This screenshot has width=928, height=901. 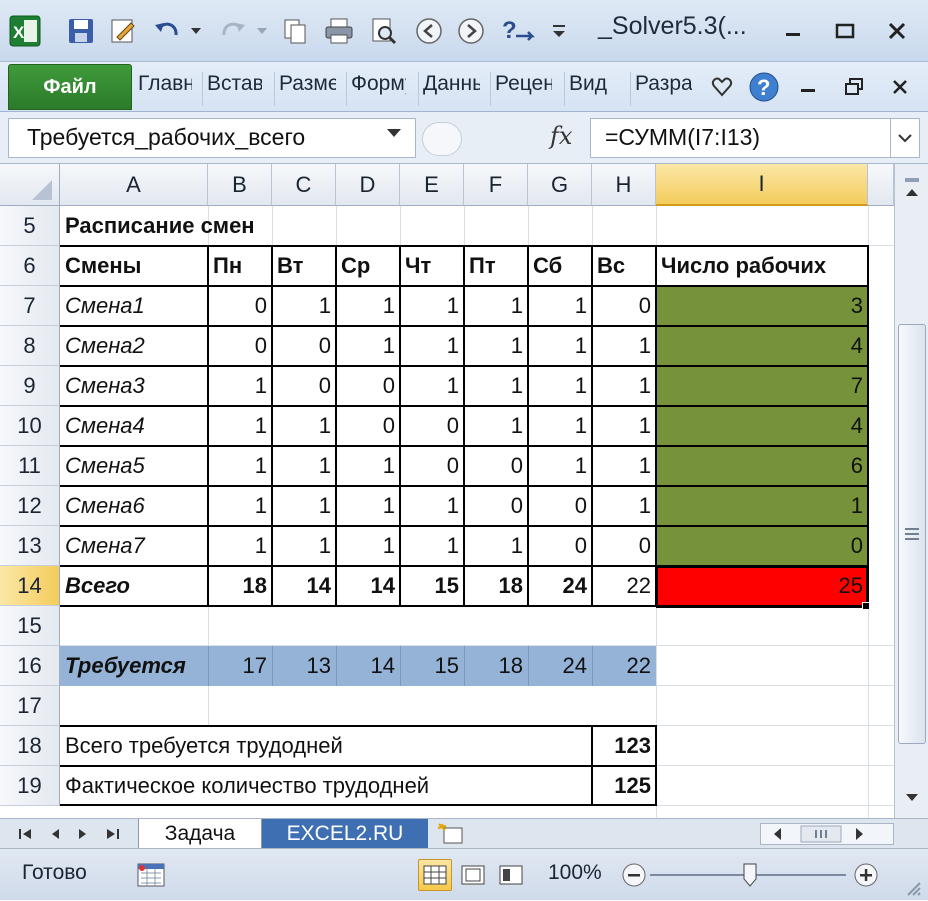 What do you see at coordinates (30, 706) in the screenshot?
I see `row-header-17: 17` at bounding box center [30, 706].